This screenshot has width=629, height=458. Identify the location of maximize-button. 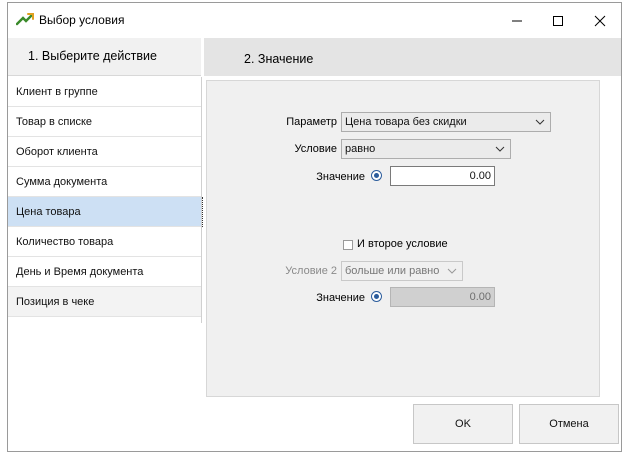
(558, 21).